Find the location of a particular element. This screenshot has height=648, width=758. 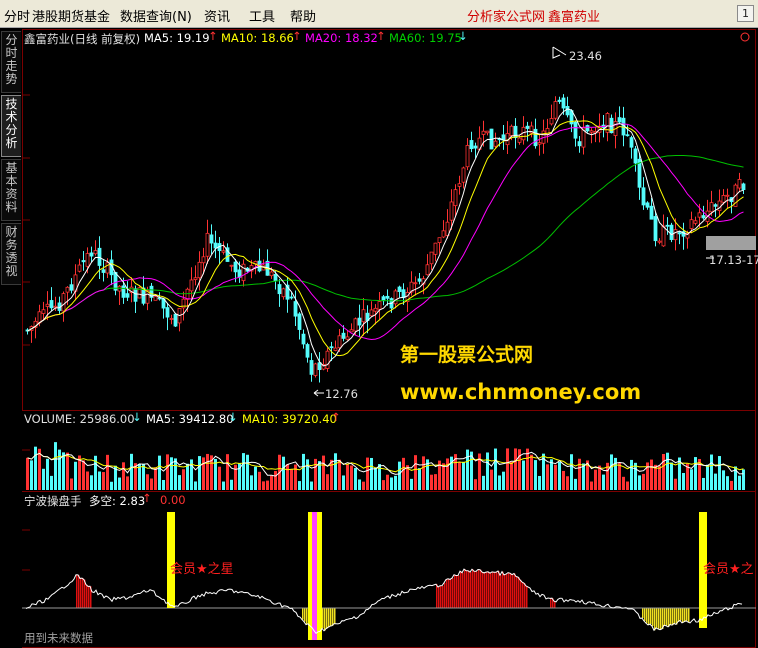

ma60-label: MA60: 19.75 is located at coordinates (425, 38).